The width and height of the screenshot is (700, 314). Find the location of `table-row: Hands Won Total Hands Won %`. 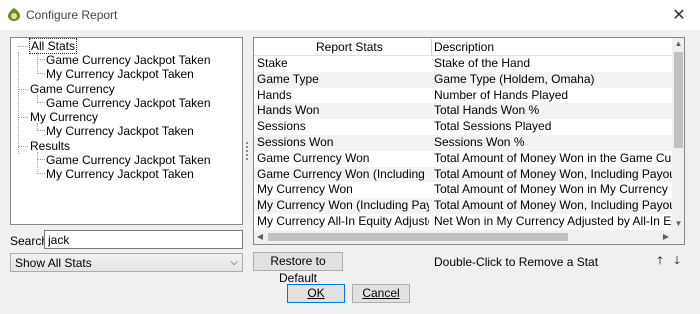

table-row: Hands Won Total Hands Won % is located at coordinates (463, 111).